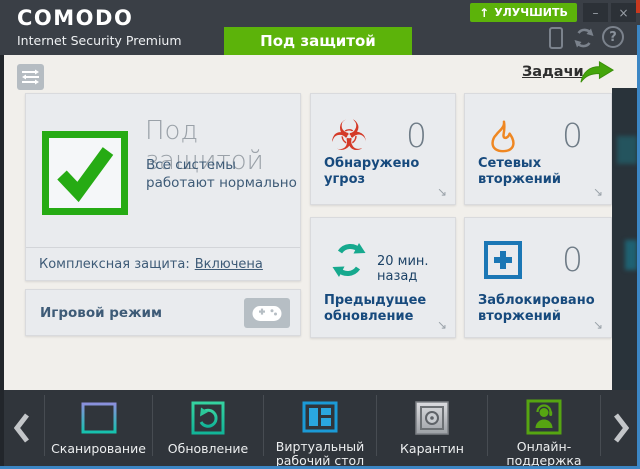 The width and height of the screenshot is (640, 469). I want to click on dock-scroll-right-button, so click(620, 428).